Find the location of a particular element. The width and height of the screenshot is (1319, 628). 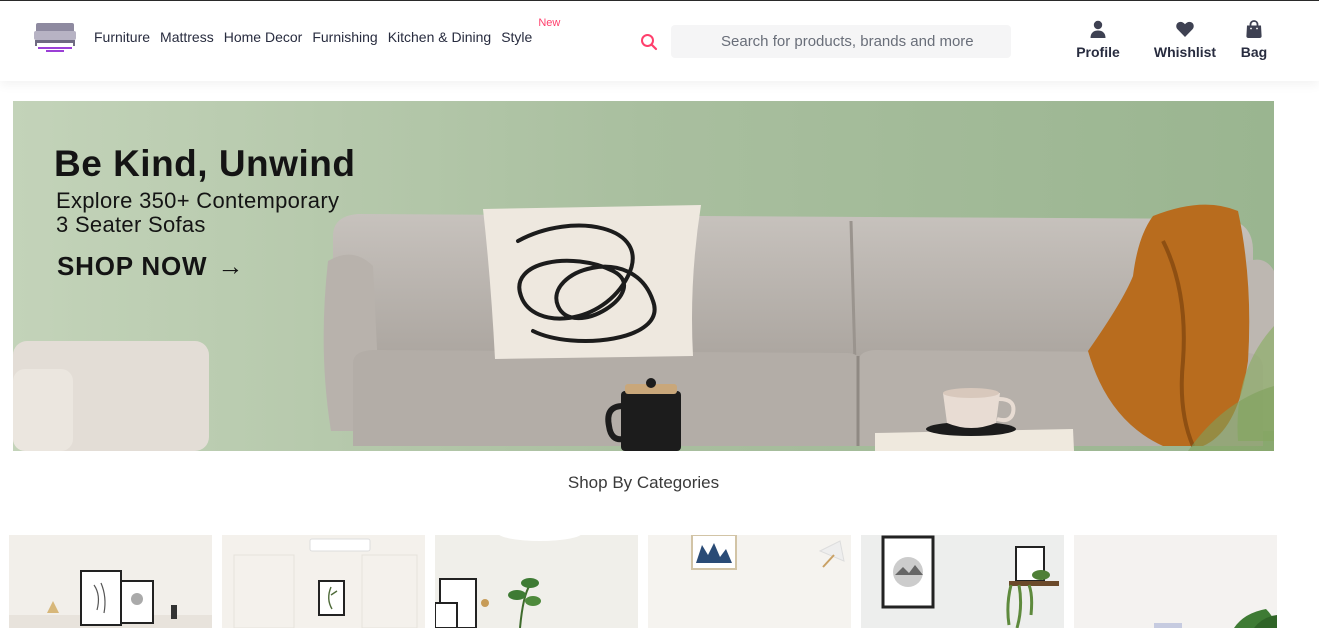

nav-kitchen-dining: Kitchen & Dining is located at coordinates (440, 37).